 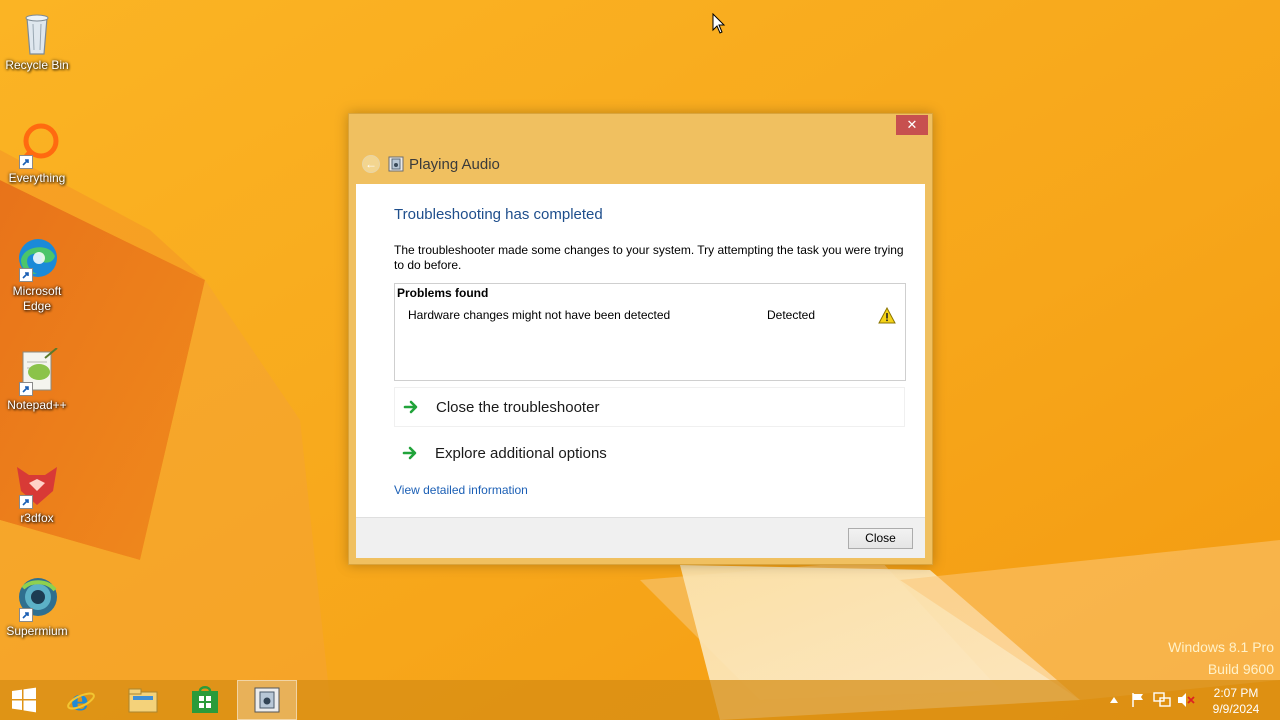 I want to click on start-button, so click(x=24, y=700).